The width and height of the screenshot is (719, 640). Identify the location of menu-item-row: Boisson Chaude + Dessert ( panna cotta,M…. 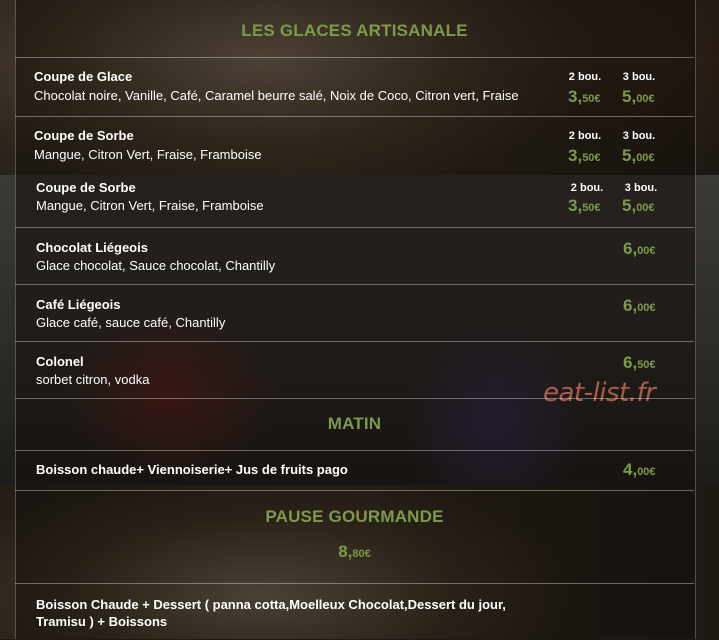
(354, 611).